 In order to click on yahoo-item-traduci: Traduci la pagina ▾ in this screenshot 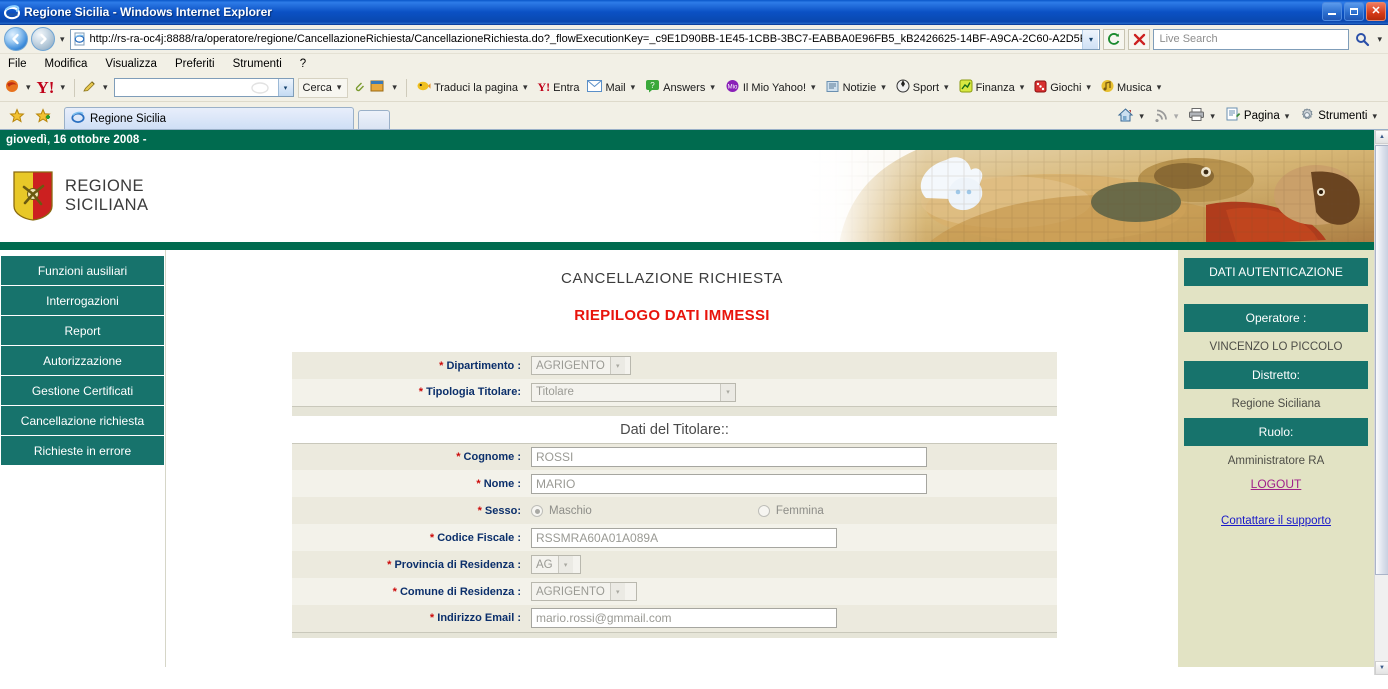, I will do `click(473, 87)`.